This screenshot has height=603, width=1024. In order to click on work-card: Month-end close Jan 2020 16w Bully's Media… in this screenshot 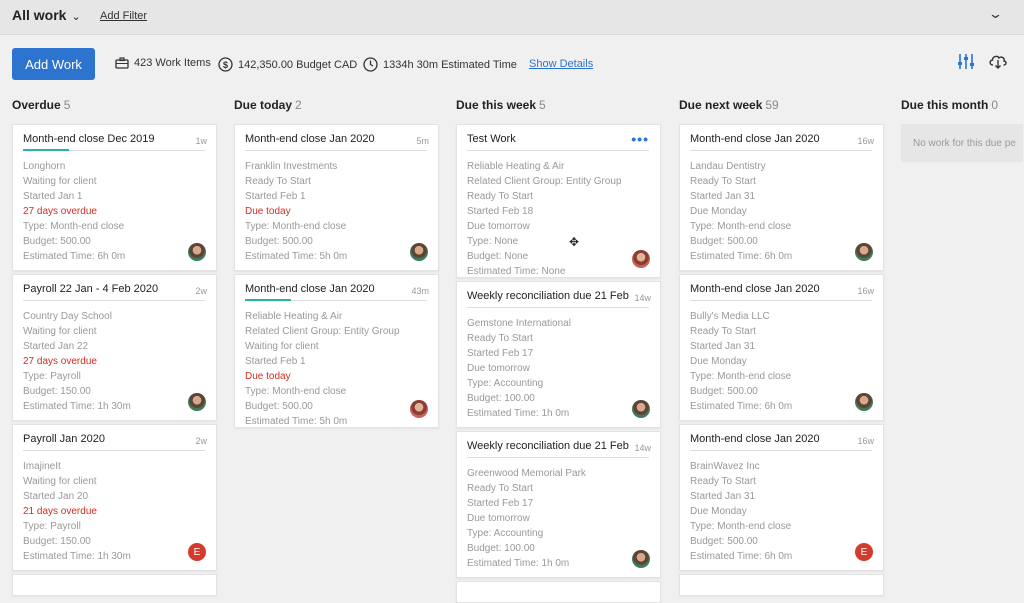, I will do `click(781, 347)`.